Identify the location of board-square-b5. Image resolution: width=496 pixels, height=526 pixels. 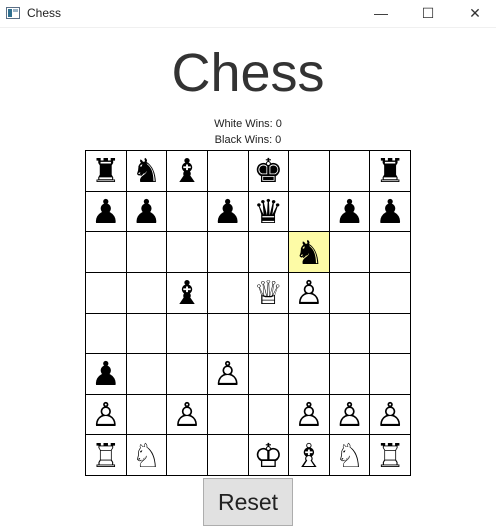
(146, 292).